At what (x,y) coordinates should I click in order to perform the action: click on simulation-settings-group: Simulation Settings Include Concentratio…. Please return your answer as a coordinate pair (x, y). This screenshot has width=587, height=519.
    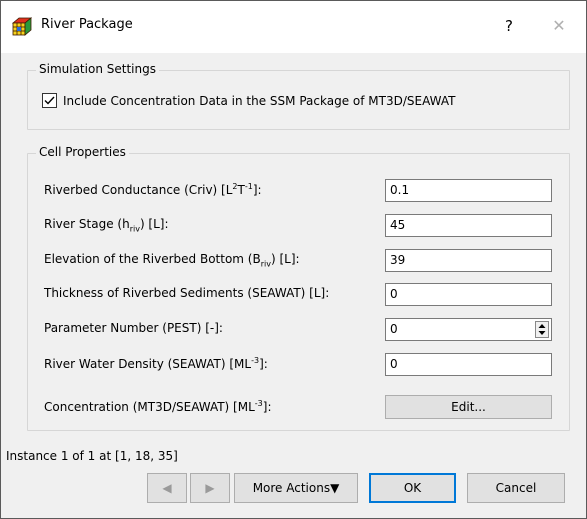
    Looking at the image, I should click on (298, 96).